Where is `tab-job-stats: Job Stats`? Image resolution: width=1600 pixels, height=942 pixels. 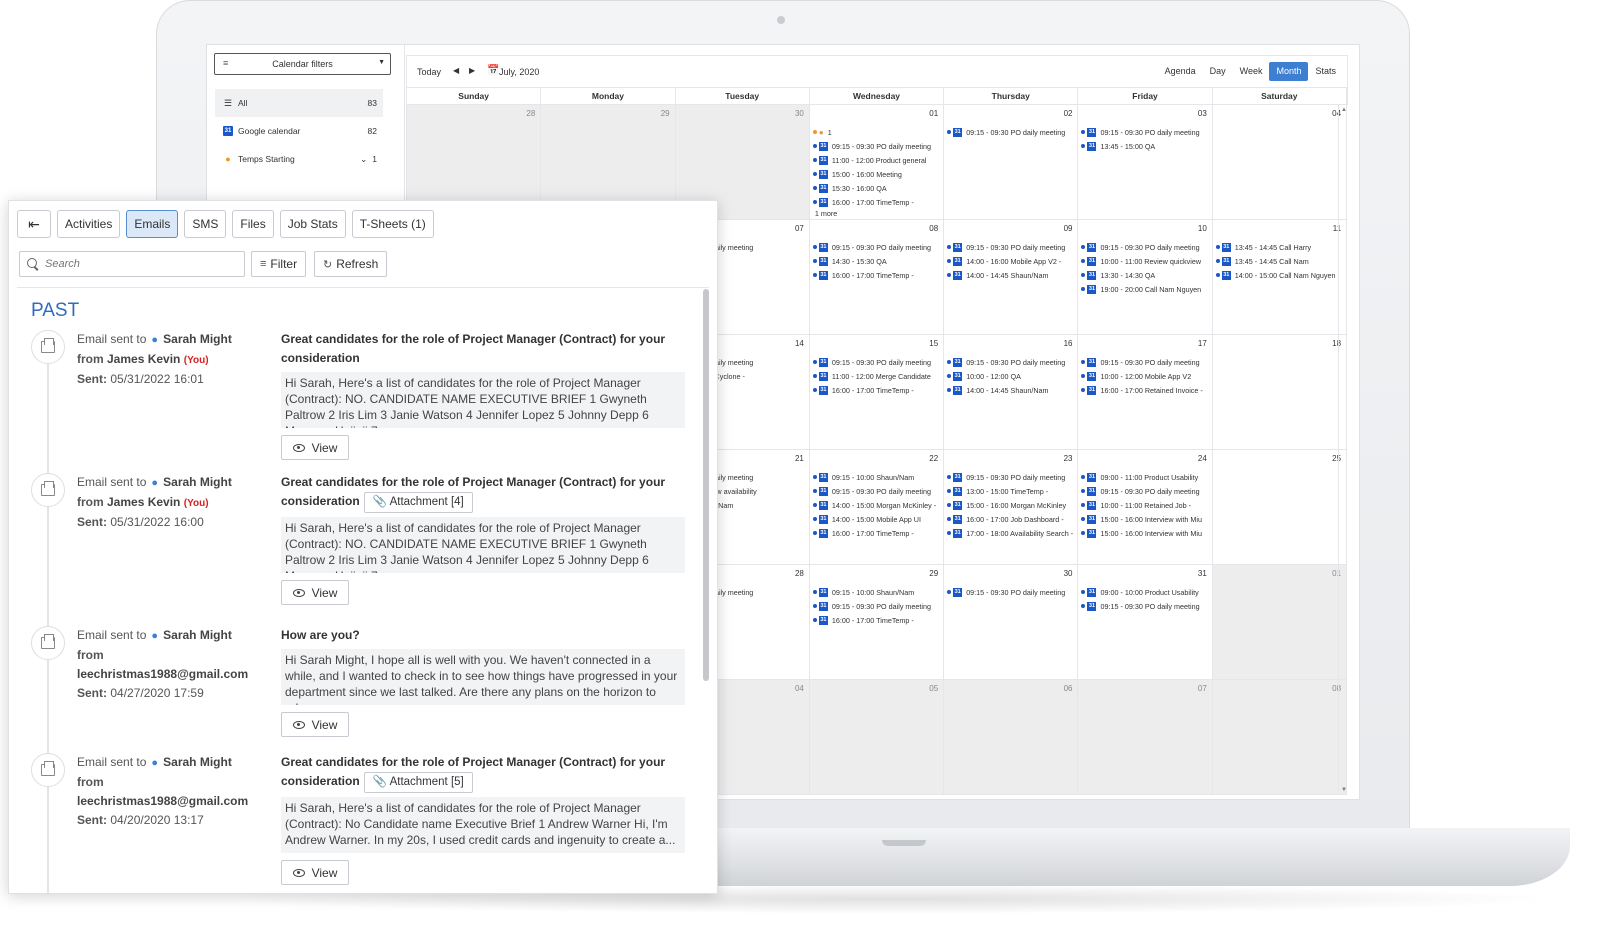
tab-job-stats: Job Stats is located at coordinates (312, 224).